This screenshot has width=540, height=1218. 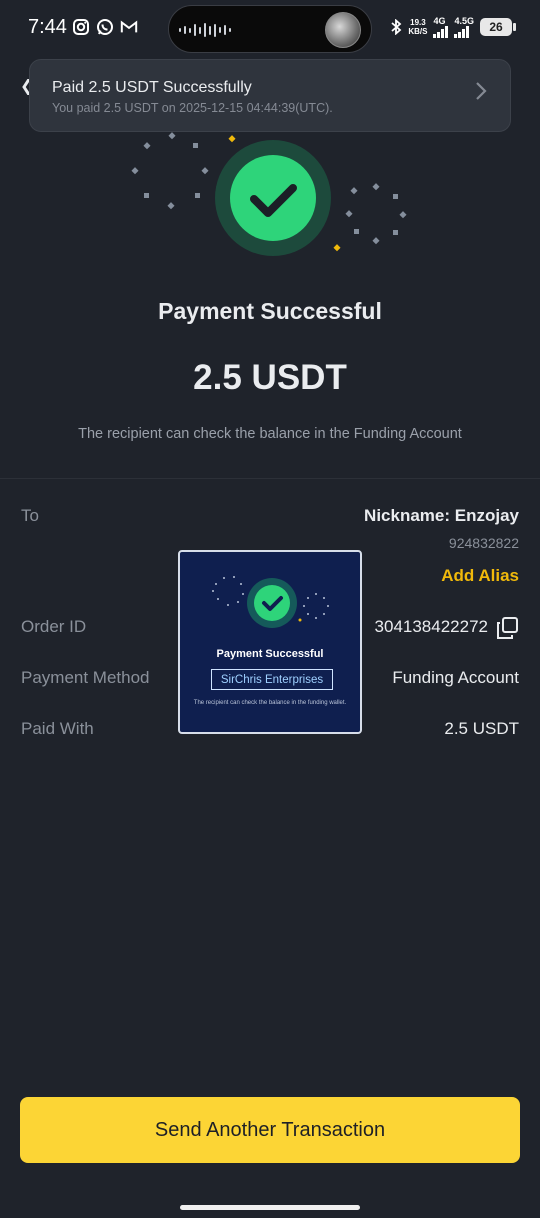 I want to click on dynamic-island, so click(x=270, y=29).